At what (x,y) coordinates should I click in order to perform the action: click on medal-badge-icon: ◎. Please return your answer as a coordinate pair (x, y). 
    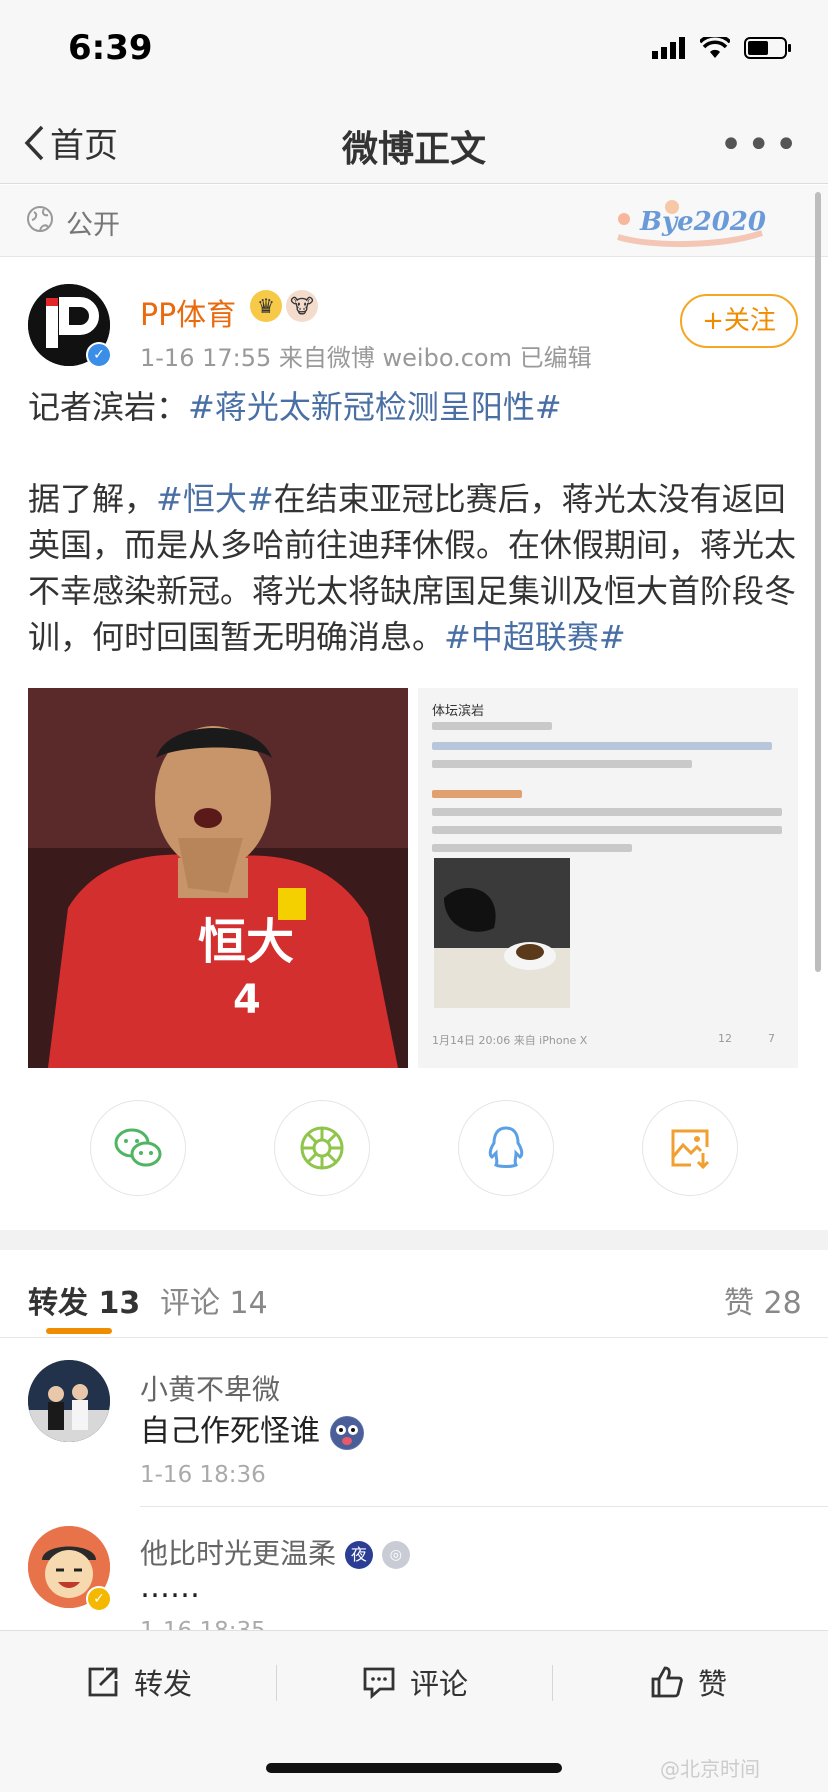
    Looking at the image, I should click on (395, 1555).